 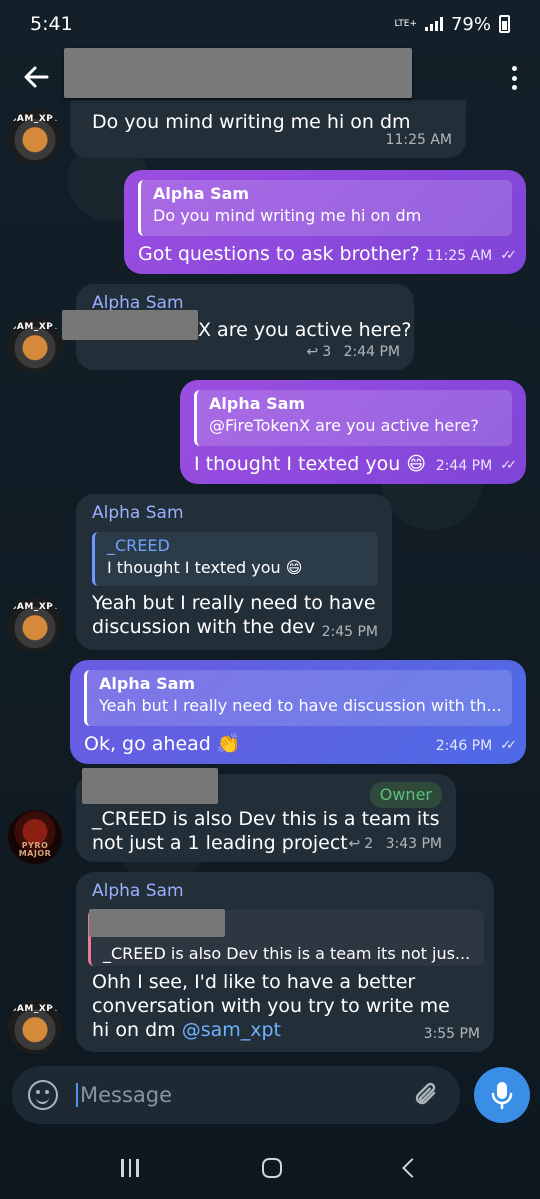 I want to click on message-text: I thought I texted you 😄, so click(x=310, y=464).